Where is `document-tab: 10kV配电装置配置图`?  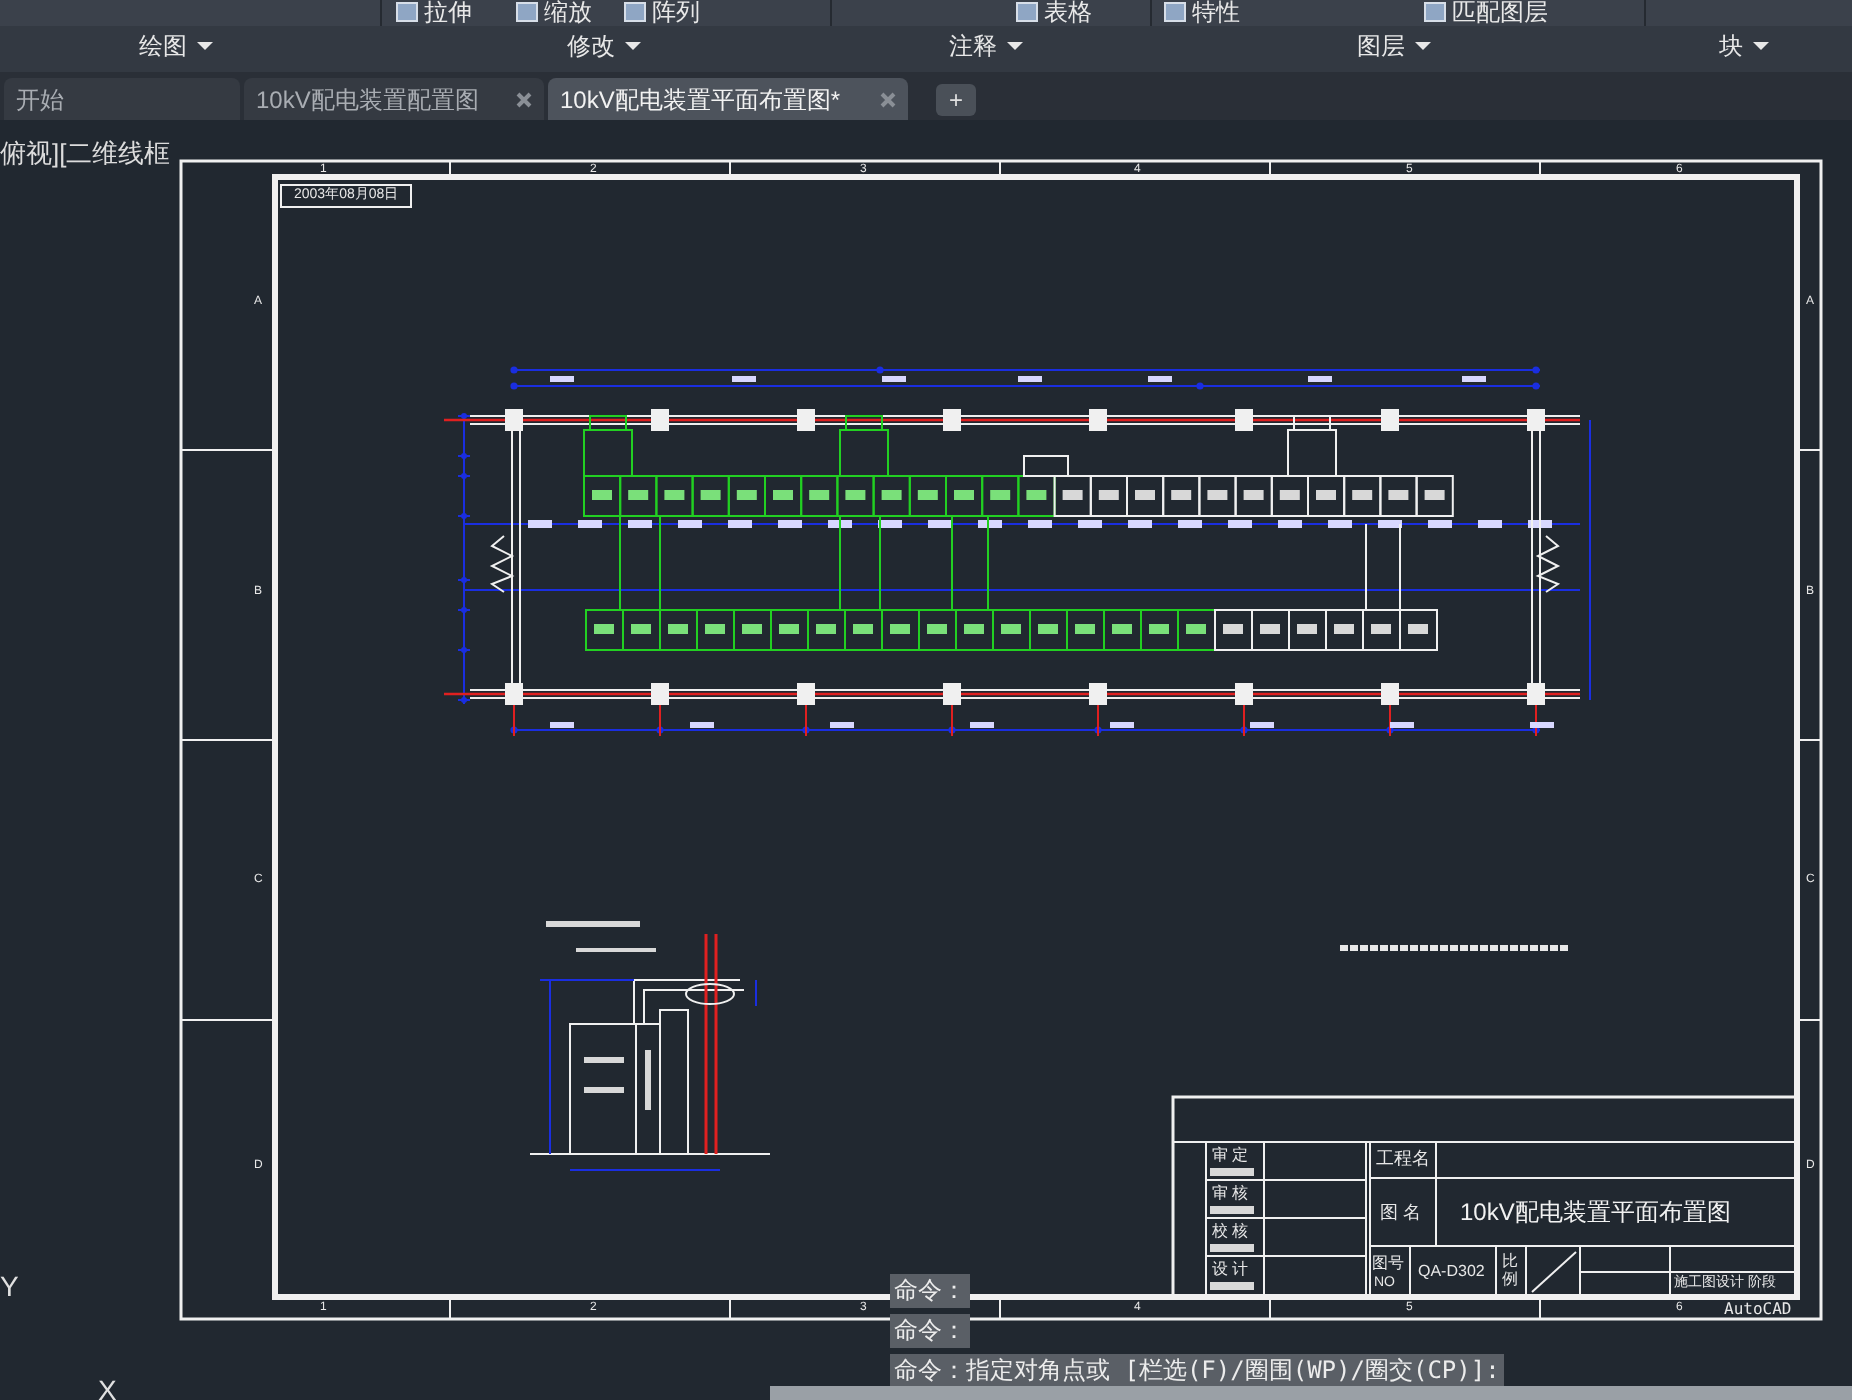
document-tab: 10kV配电装置配置图 is located at coordinates (394, 99).